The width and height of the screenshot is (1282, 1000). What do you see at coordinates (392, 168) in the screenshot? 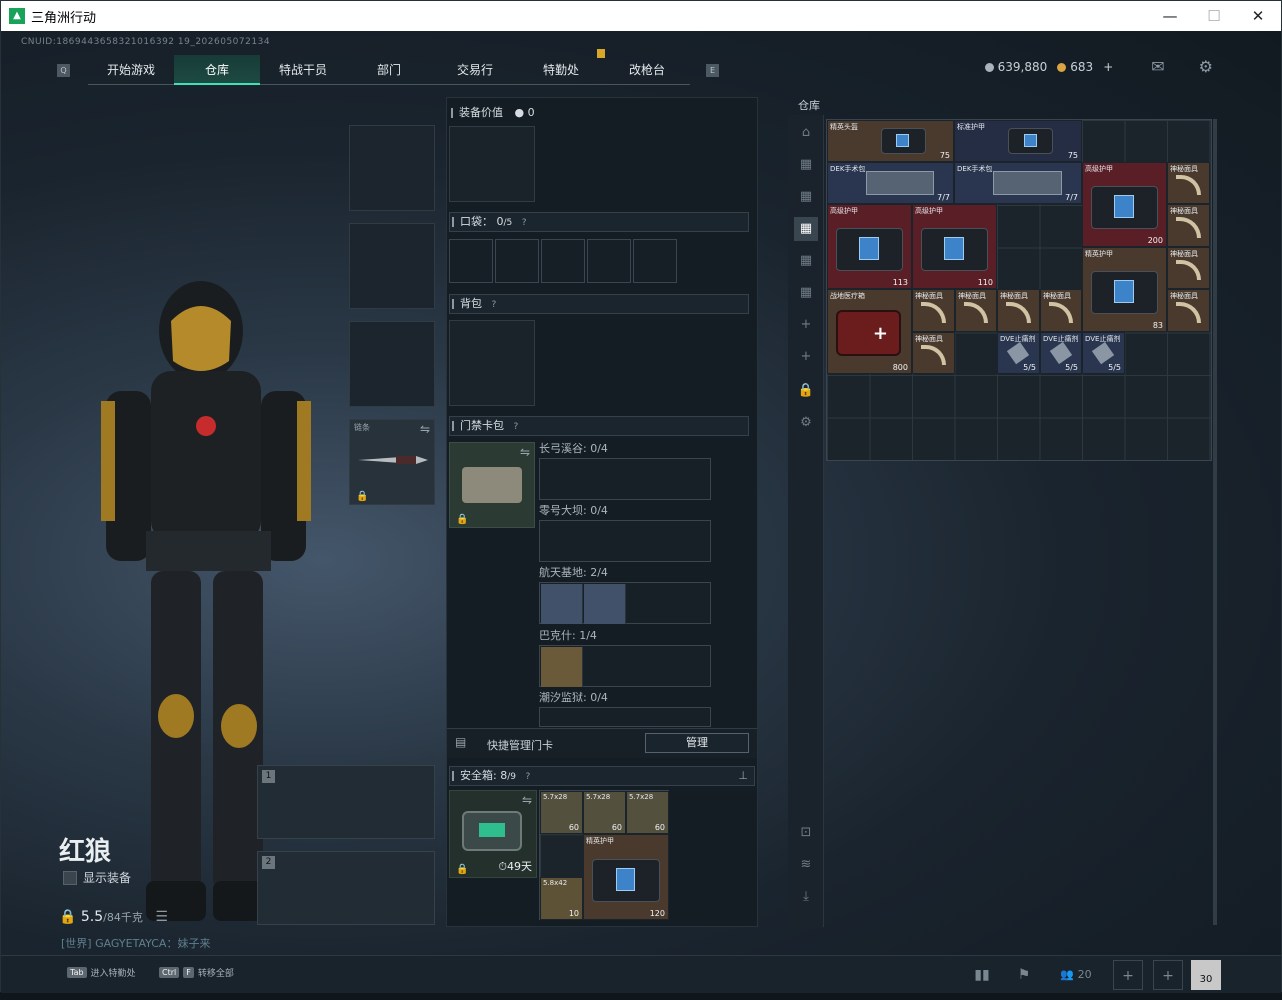
I see `helmet-slot` at bounding box center [392, 168].